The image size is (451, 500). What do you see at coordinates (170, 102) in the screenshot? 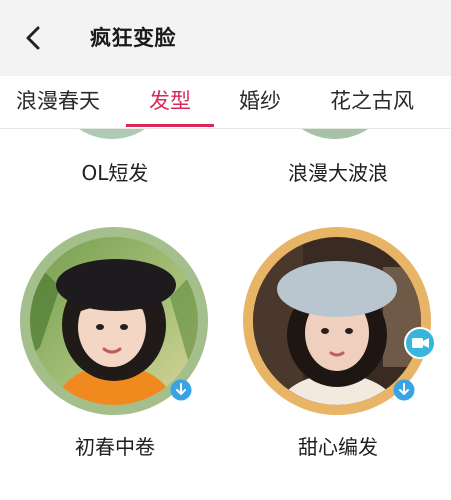
I see `tab-hairstyle: 发型` at bounding box center [170, 102].